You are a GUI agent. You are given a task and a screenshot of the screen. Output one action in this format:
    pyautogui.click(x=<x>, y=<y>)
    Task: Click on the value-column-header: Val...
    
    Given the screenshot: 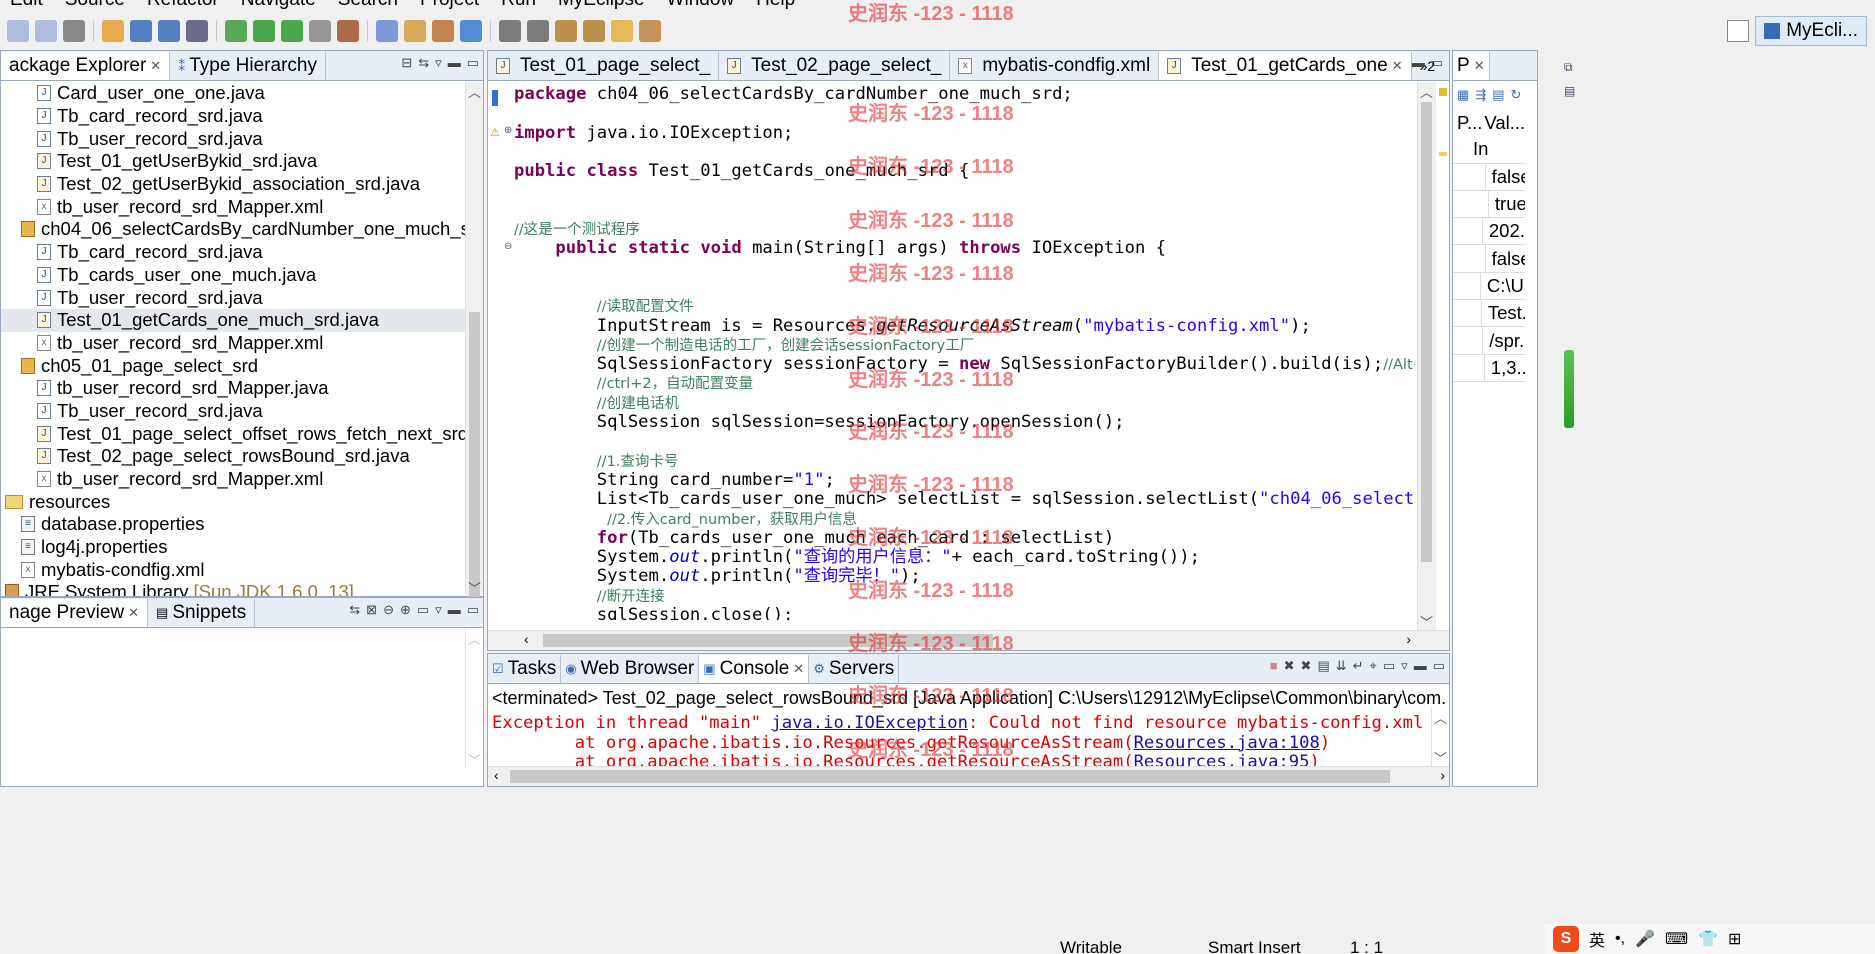 What is the action you would take?
    pyautogui.click(x=1503, y=123)
    